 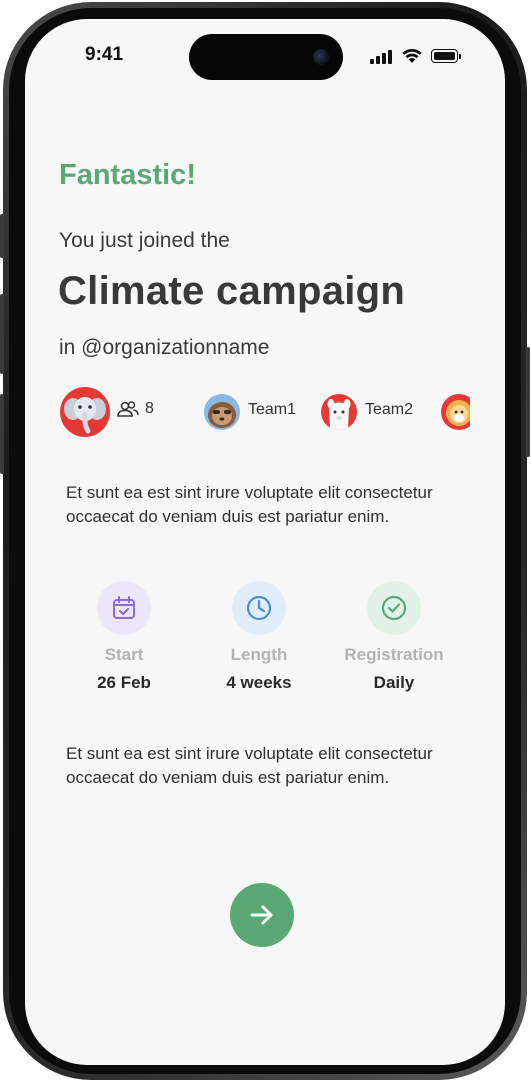 What do you see at coordinates (394, 682) in the screenshot?
I see `stat-value: Daily` at bounding box center [394, 682].